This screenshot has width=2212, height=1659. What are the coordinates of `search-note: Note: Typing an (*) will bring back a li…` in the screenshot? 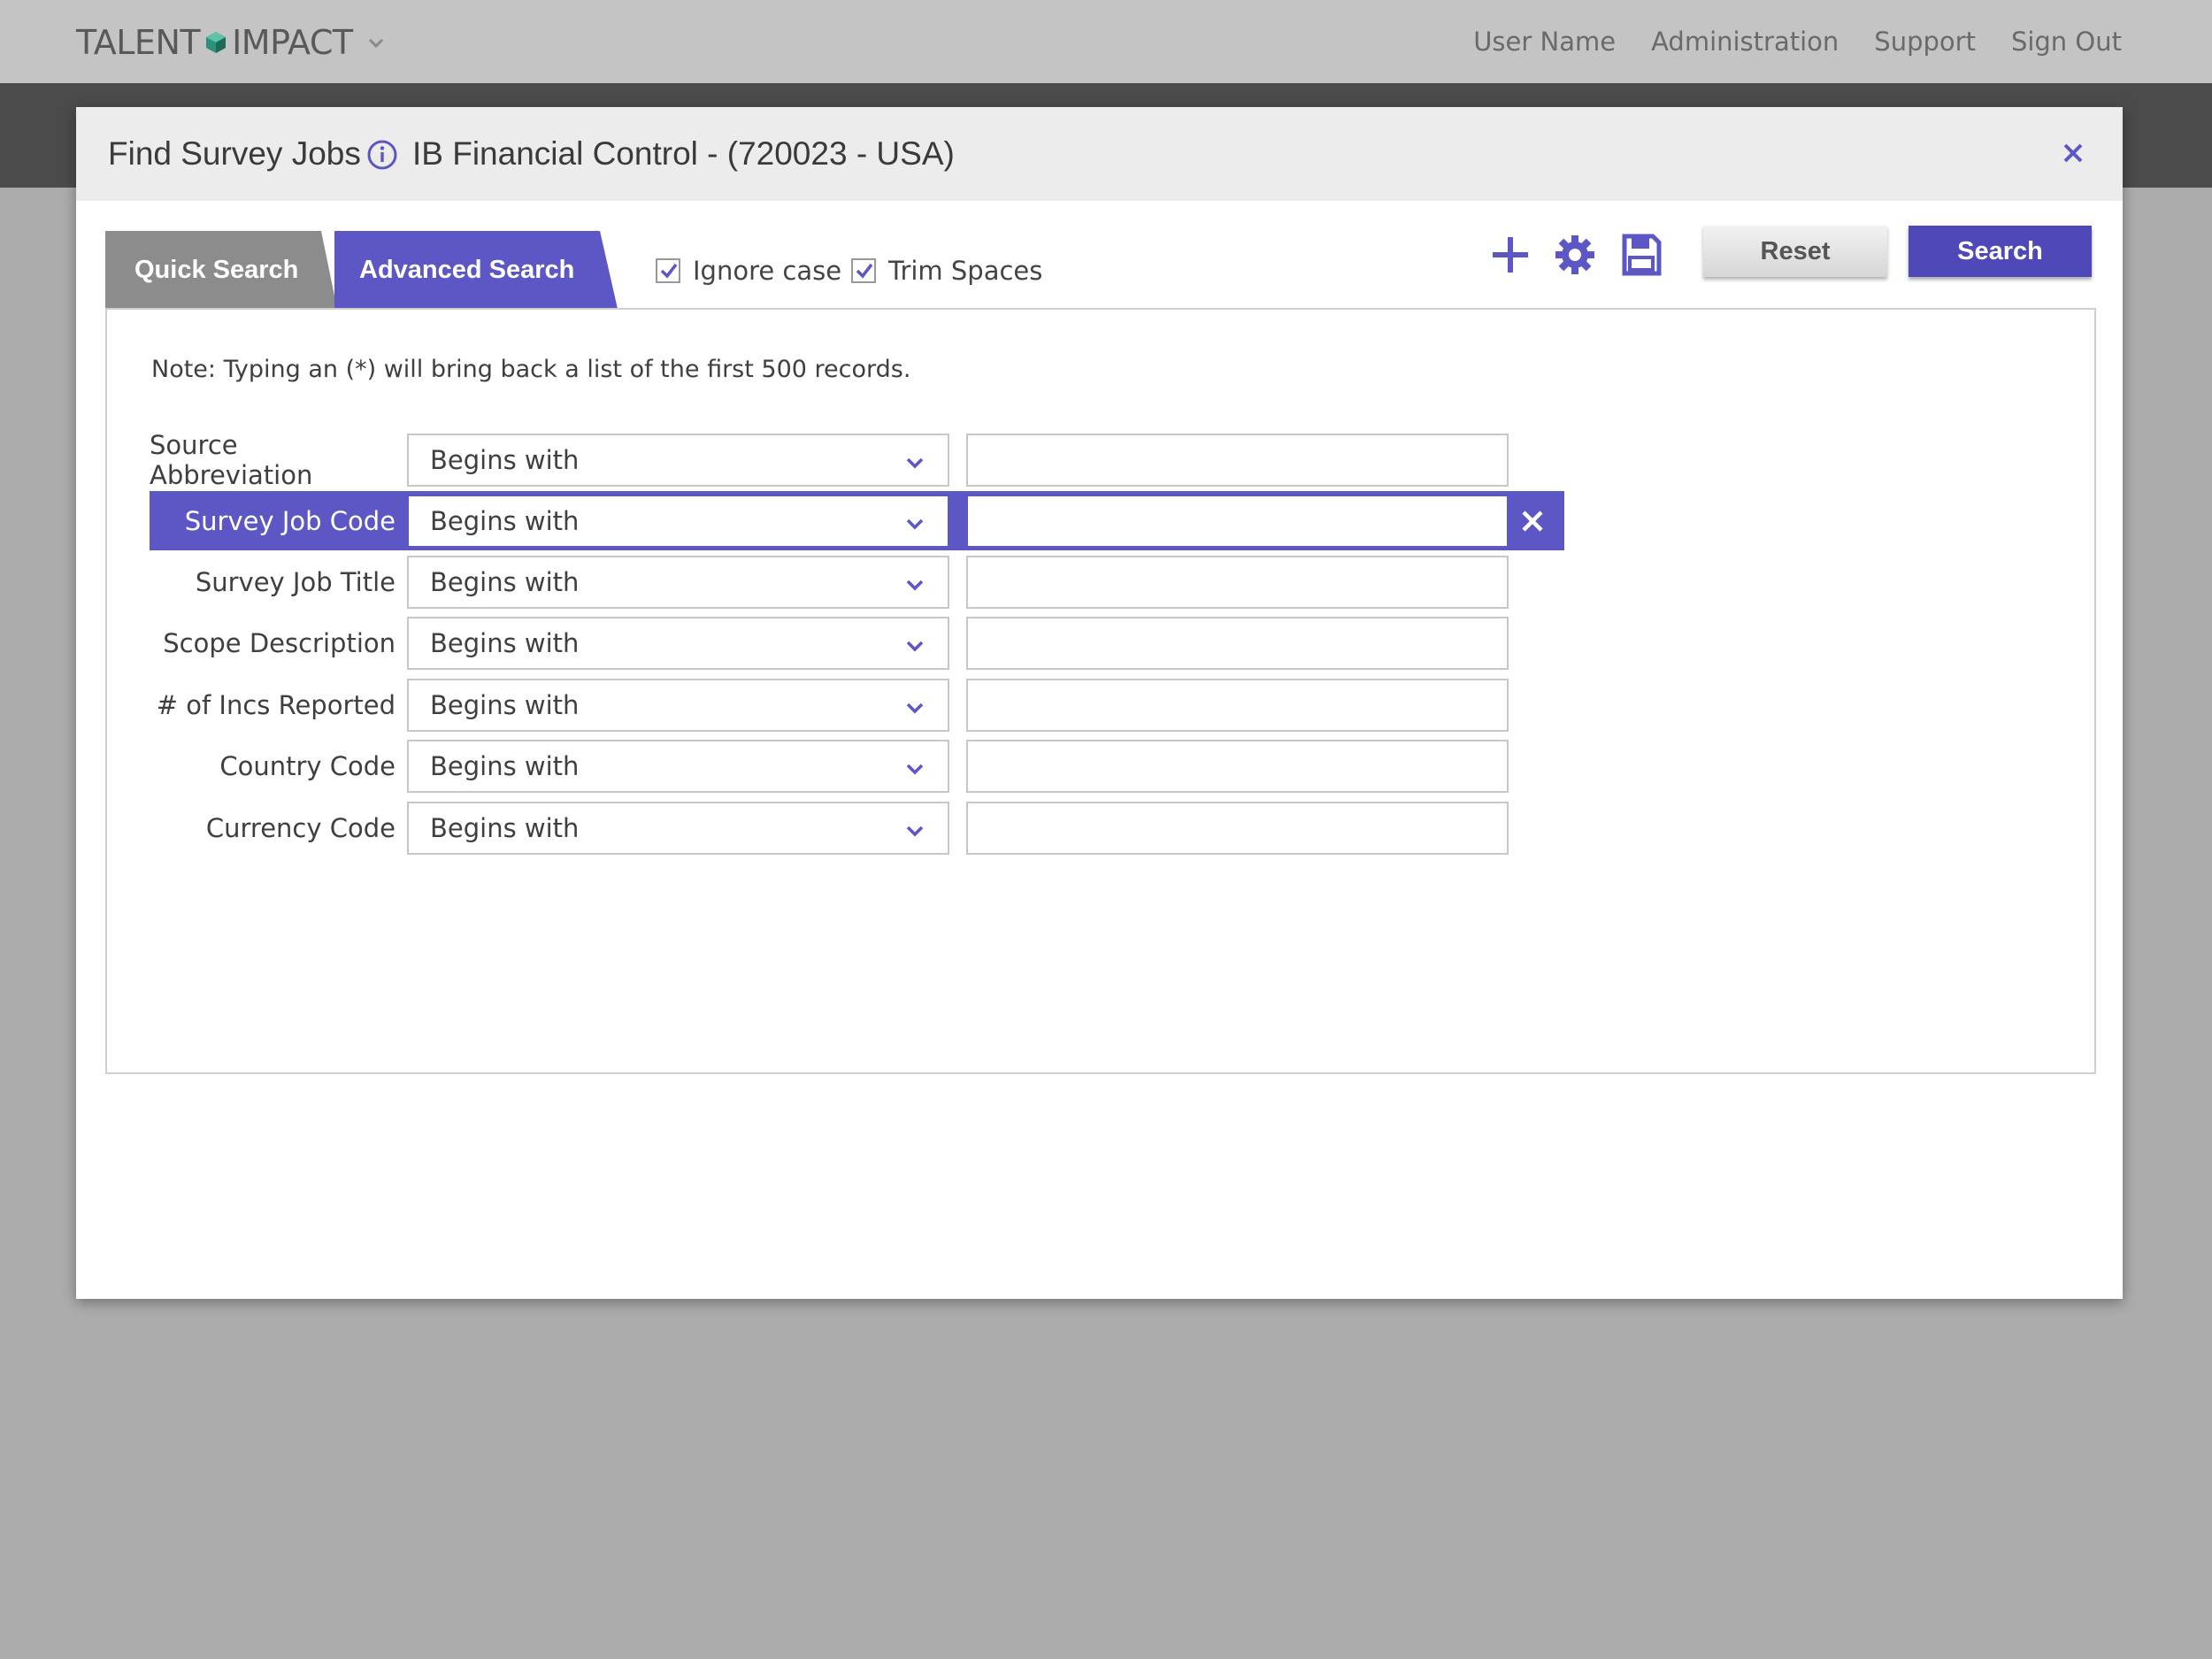 It's located at (531, 370).